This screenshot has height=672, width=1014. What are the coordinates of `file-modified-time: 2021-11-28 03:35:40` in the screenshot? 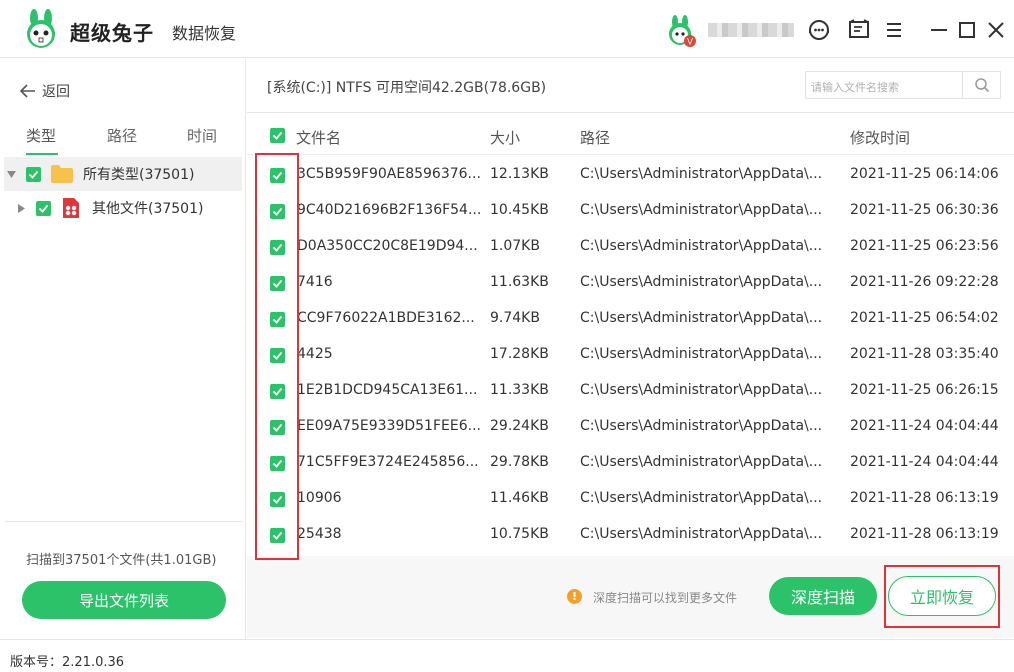 It's located at (924, 354).